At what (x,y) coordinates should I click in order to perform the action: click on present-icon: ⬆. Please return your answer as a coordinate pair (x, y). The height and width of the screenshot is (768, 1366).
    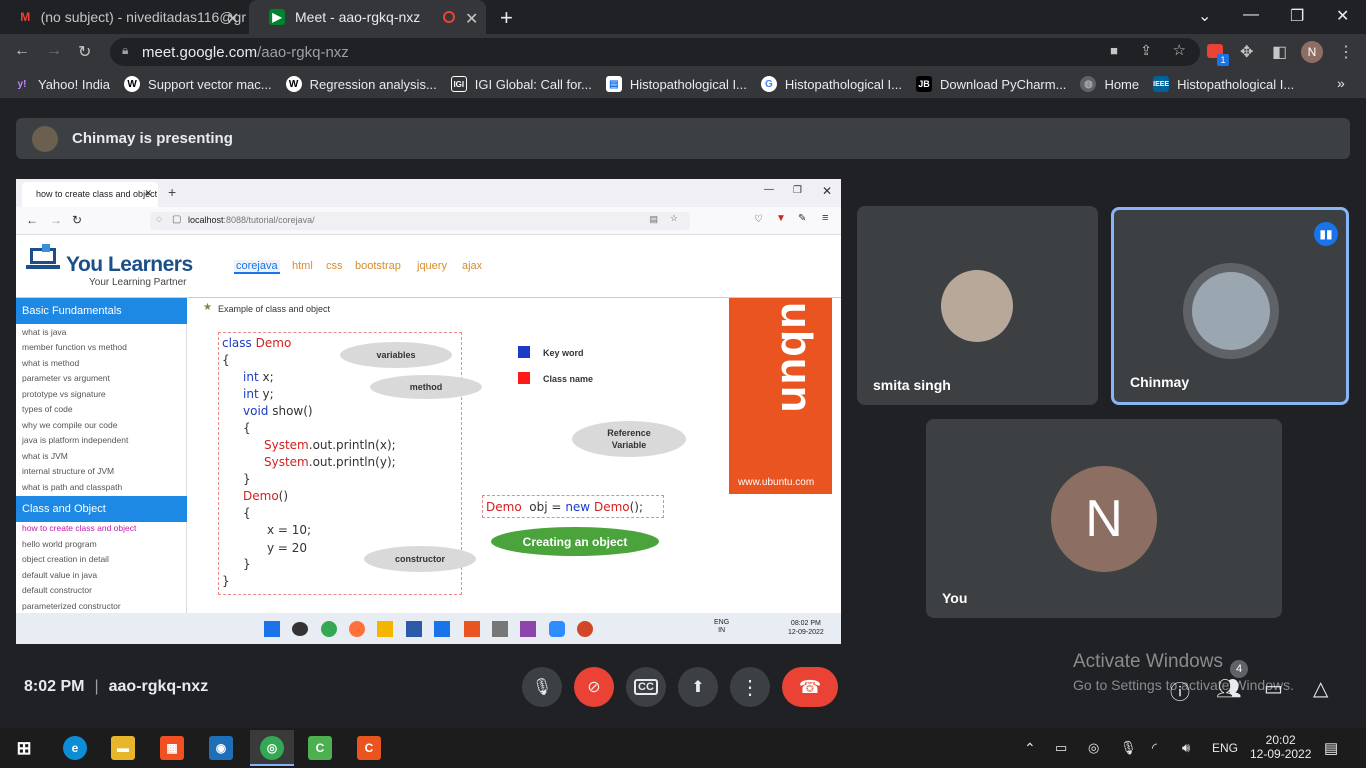
    Looking at the image, I should click on (698, 687).